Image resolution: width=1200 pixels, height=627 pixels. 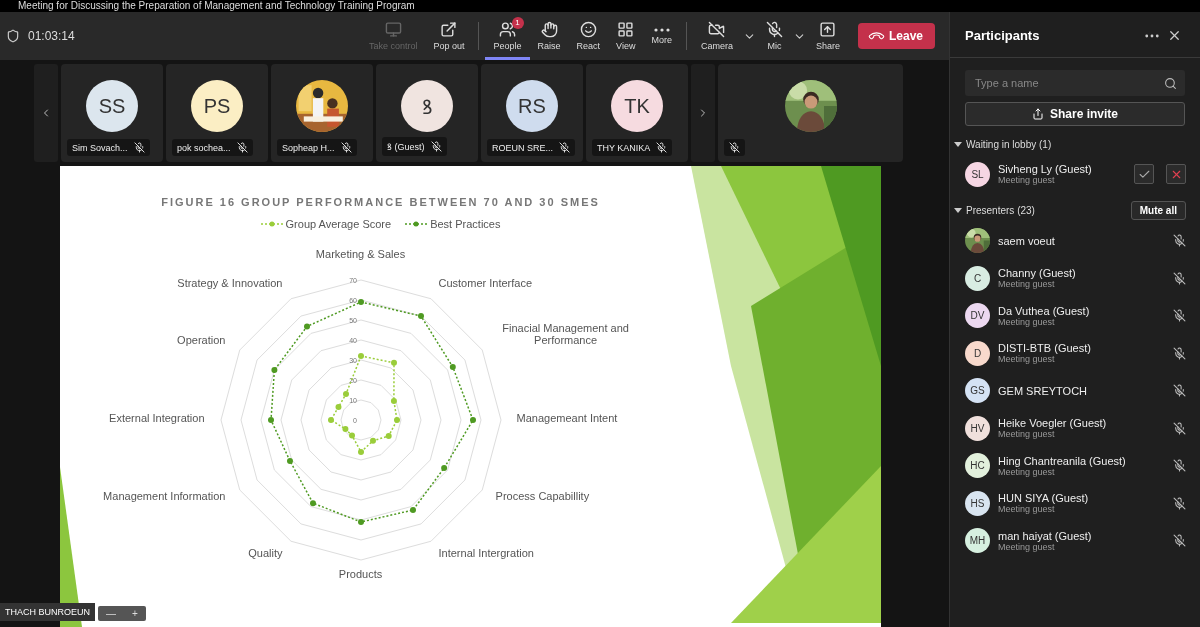 I want to click on toolbar-button: React, so click(x=588, y=36).